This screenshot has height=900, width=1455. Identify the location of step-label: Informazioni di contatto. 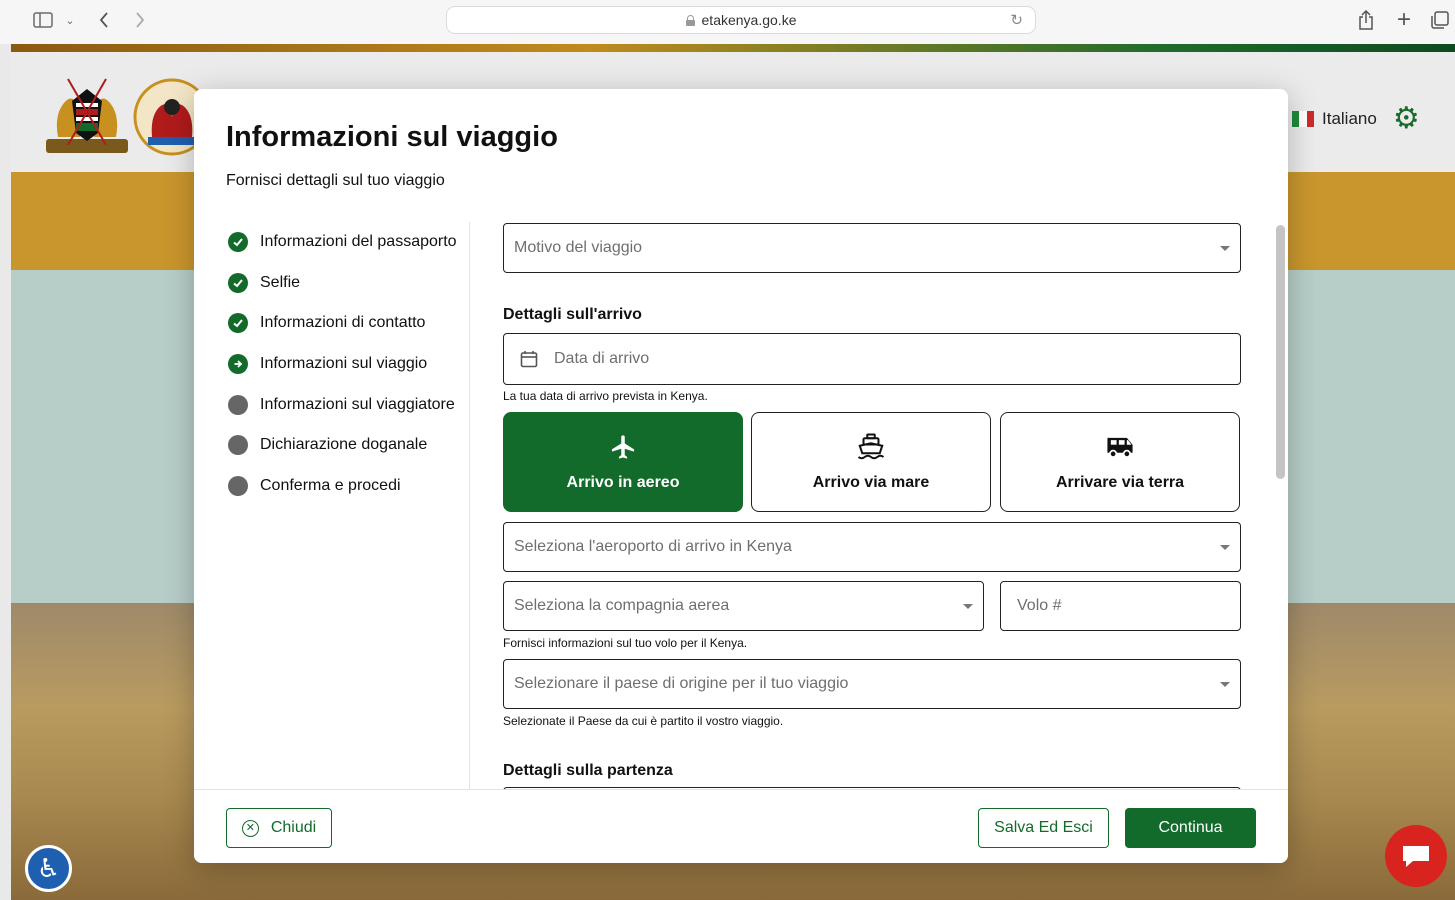
(343, 323).